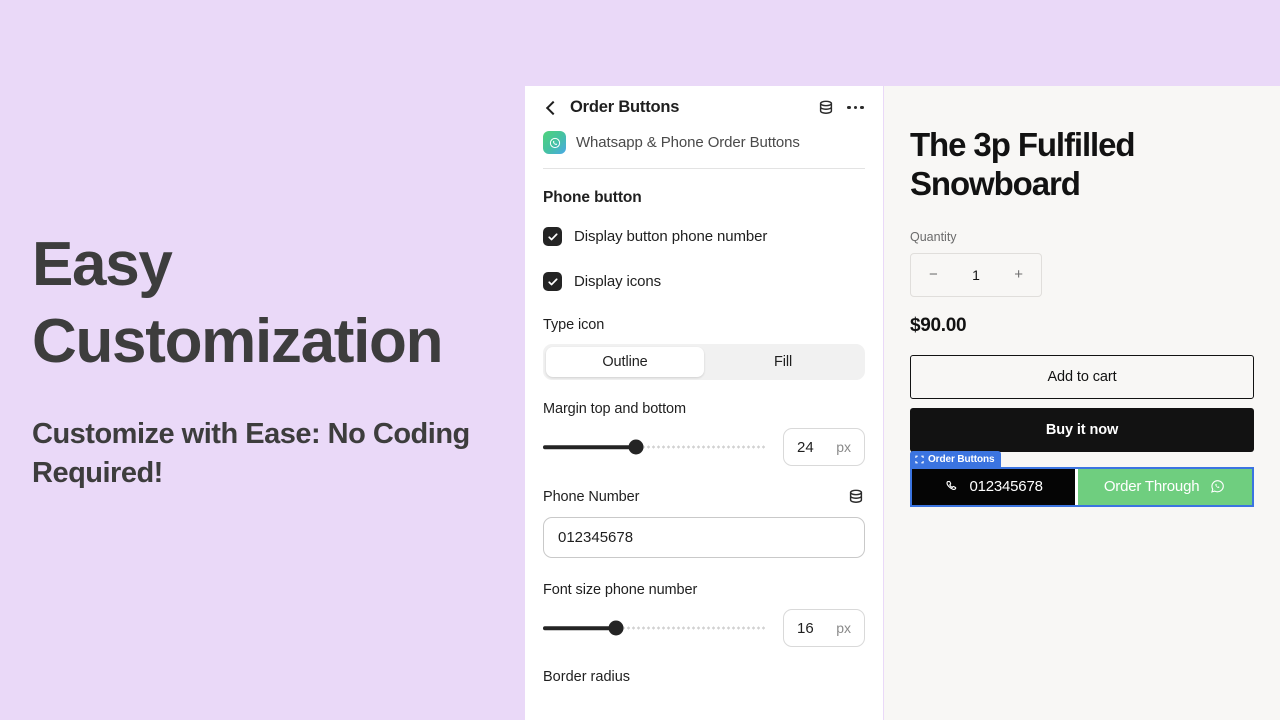 This screenshot has height=720, width=1280. Describe the element at coordinates (614, 409) in the screenshot. I see `margin-label: Margin top and bottom` at that location.